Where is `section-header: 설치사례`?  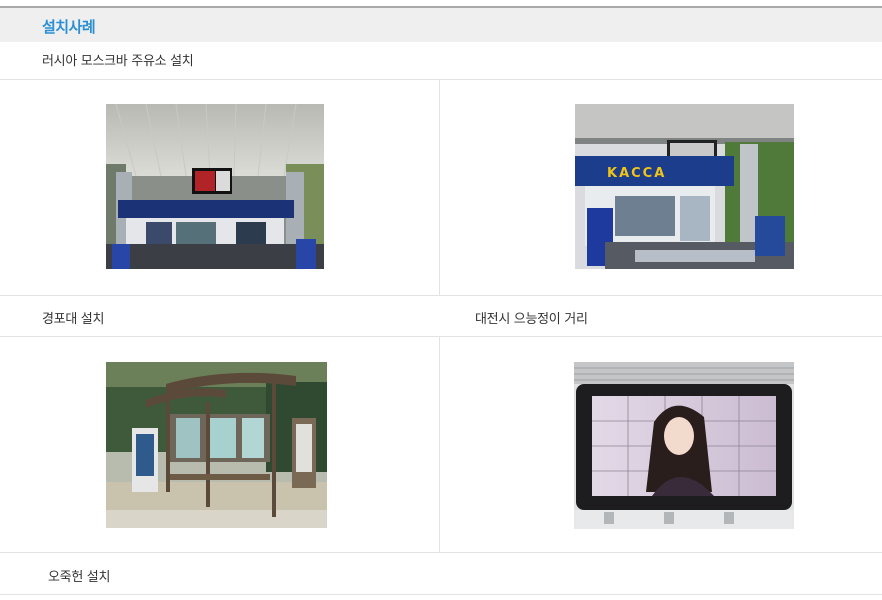 section-header: 설치사례 is located at coordinates (441, 25).